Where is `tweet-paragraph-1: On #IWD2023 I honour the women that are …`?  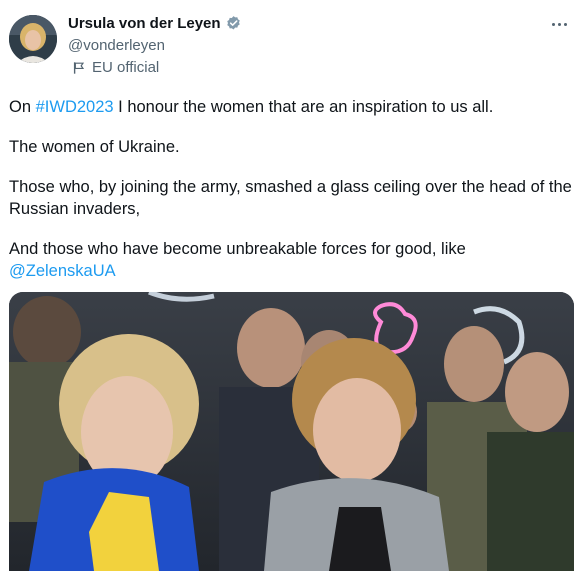
tweet-paragraph-1: On #IWD2023 I honour the women that are … is located at coordinates (292, 107).